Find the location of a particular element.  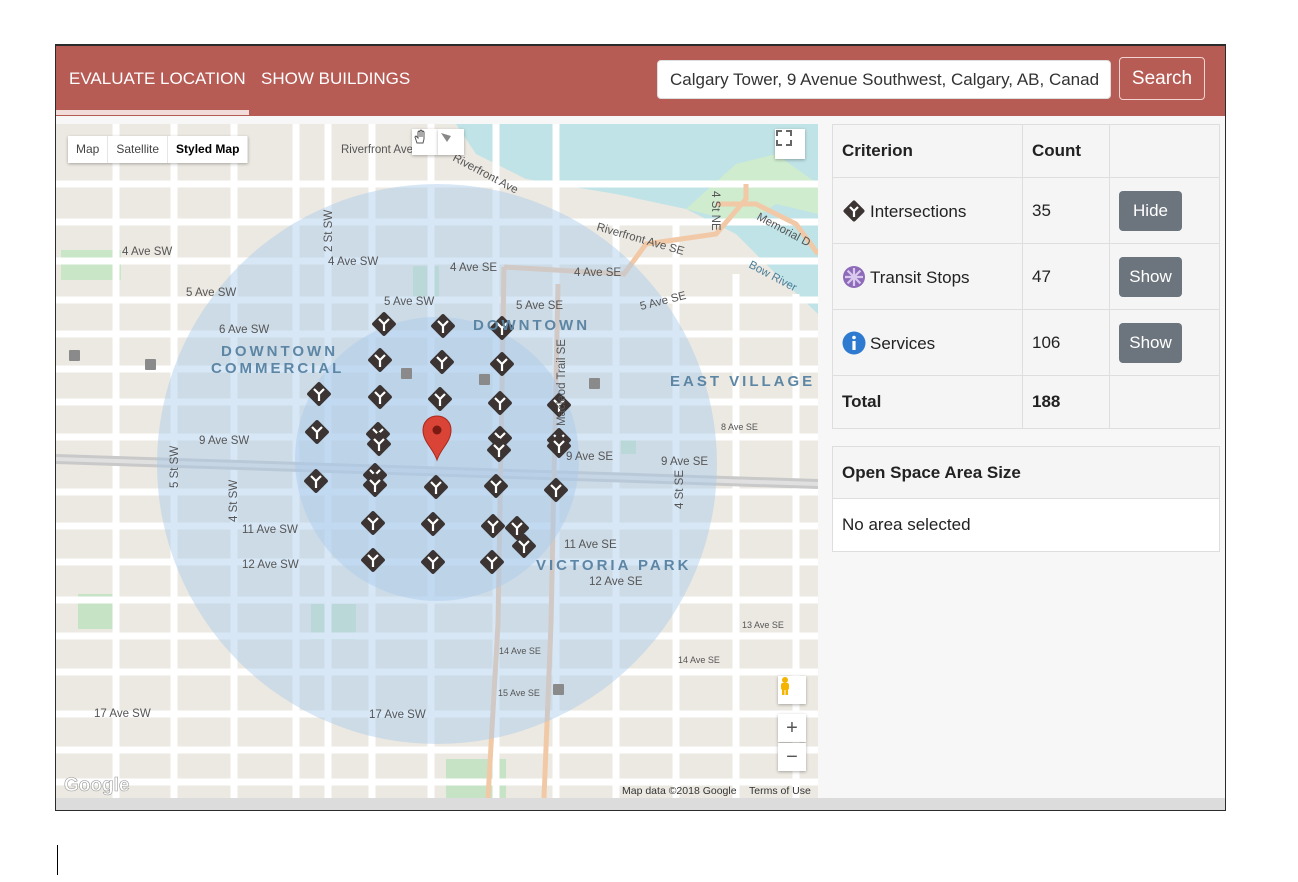

count-cell: 47 is located at coordinates (1066, 276).